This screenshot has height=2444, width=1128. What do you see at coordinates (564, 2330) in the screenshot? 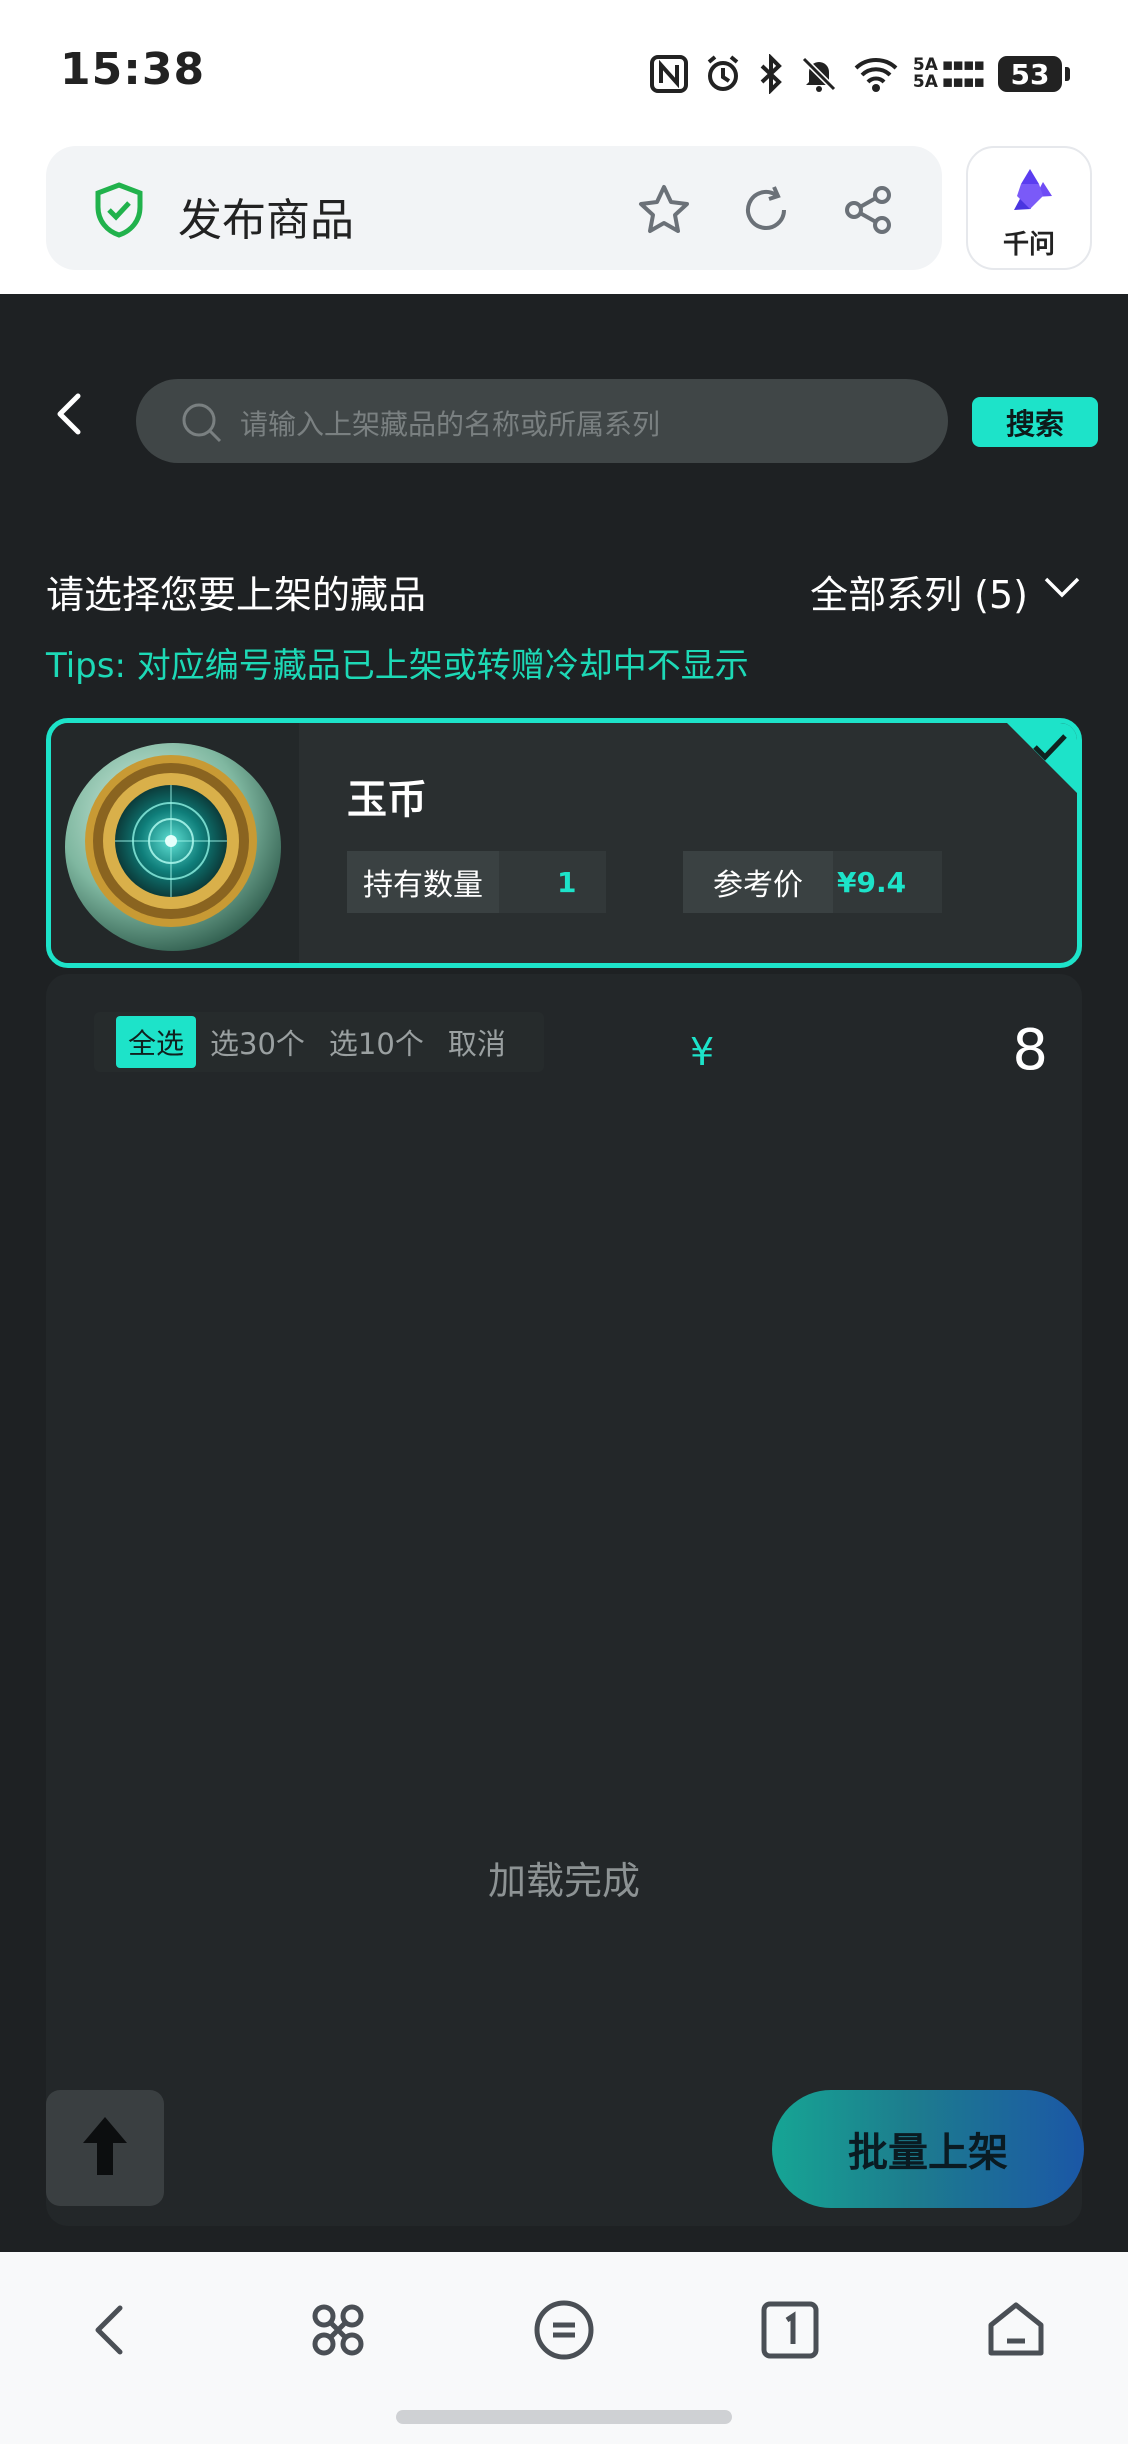
I see `nav-menu-icon` at bounding box center [564, 2330].